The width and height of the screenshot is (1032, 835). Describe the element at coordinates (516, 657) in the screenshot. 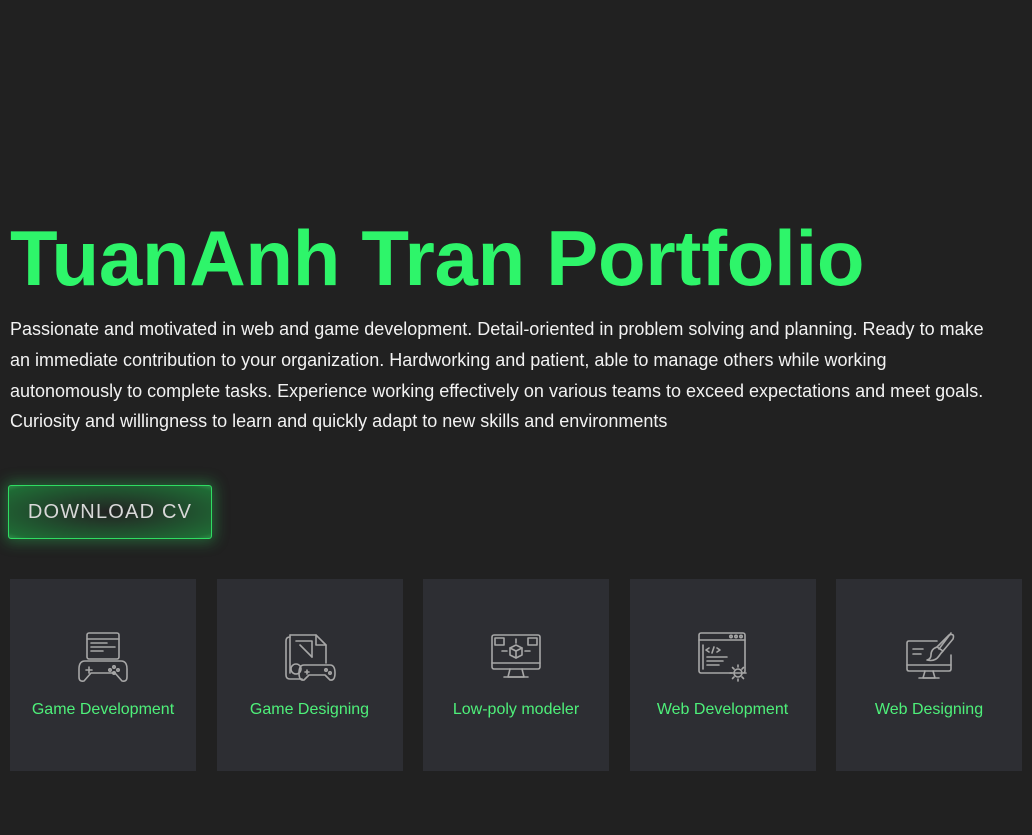

I see `3d-modeling-monitor-icon` at that location.